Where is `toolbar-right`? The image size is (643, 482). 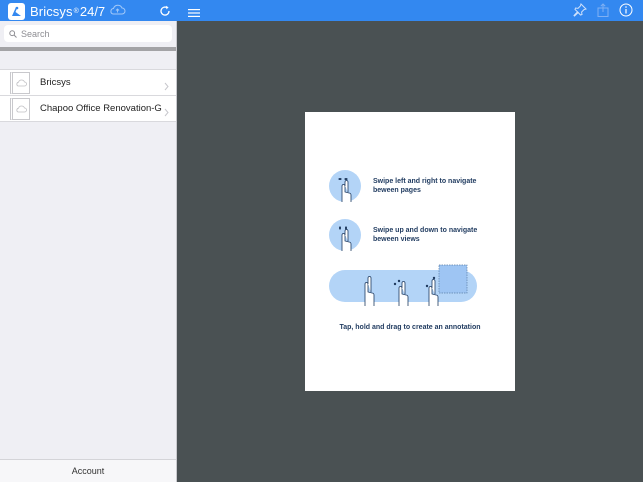 toolbar-right is located at coordinates (603, 12).